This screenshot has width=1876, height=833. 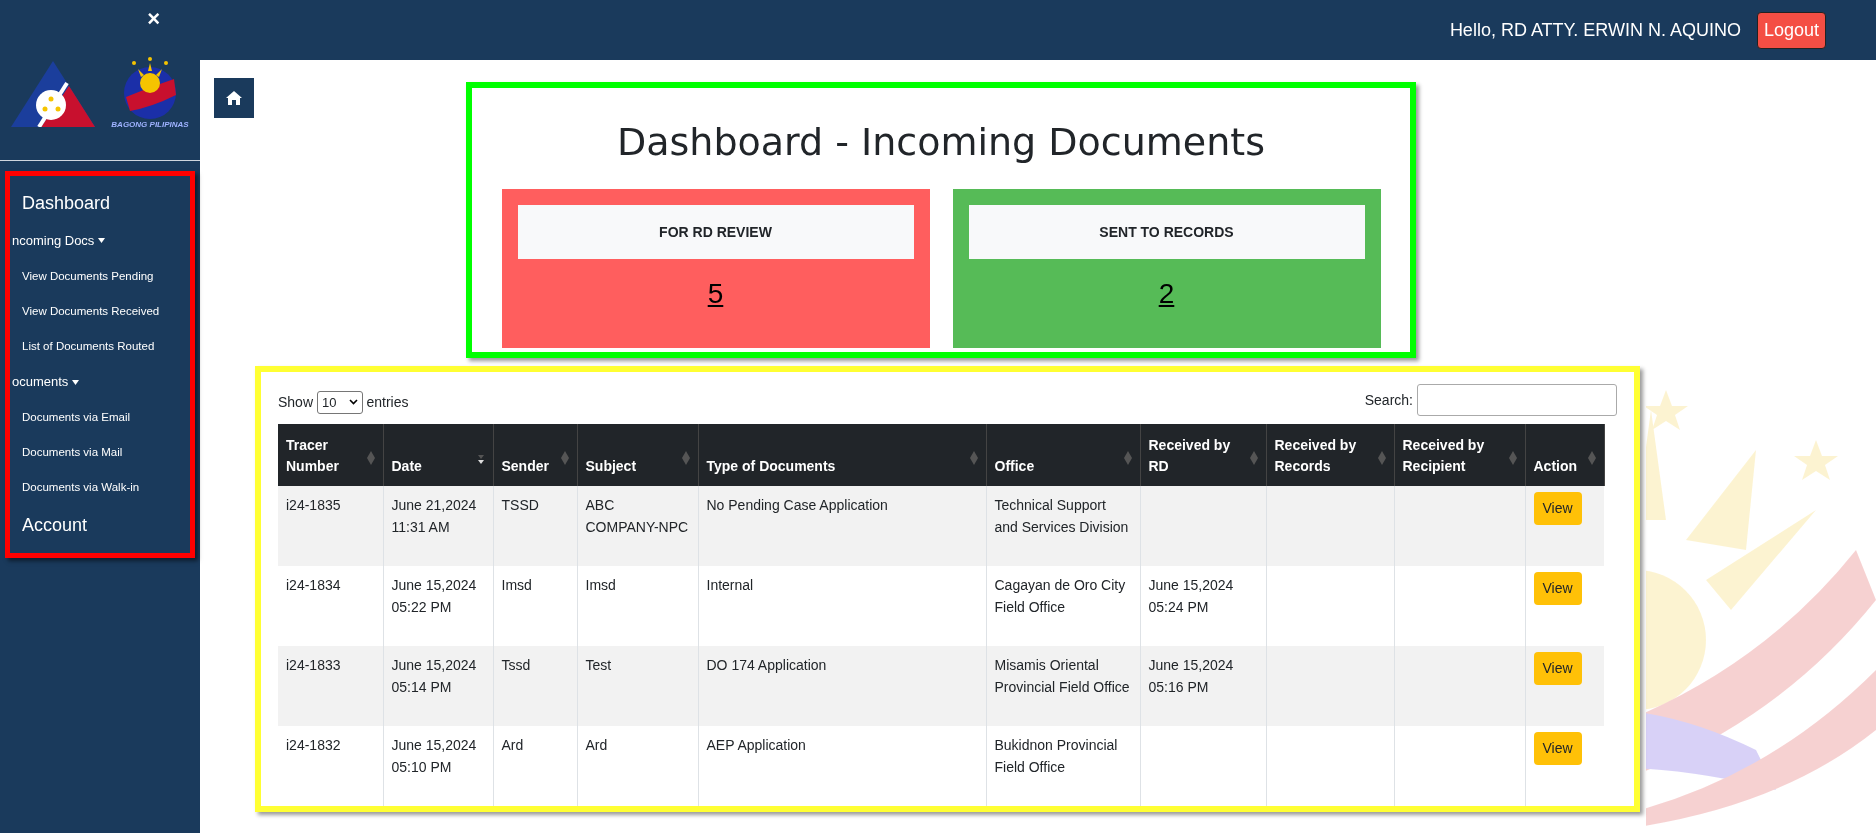 What do you see at coordinates (1063, 526) in the screenshot?
I see `table-cell: Technical Support and Services Division` at bounding box center [1063, 526].